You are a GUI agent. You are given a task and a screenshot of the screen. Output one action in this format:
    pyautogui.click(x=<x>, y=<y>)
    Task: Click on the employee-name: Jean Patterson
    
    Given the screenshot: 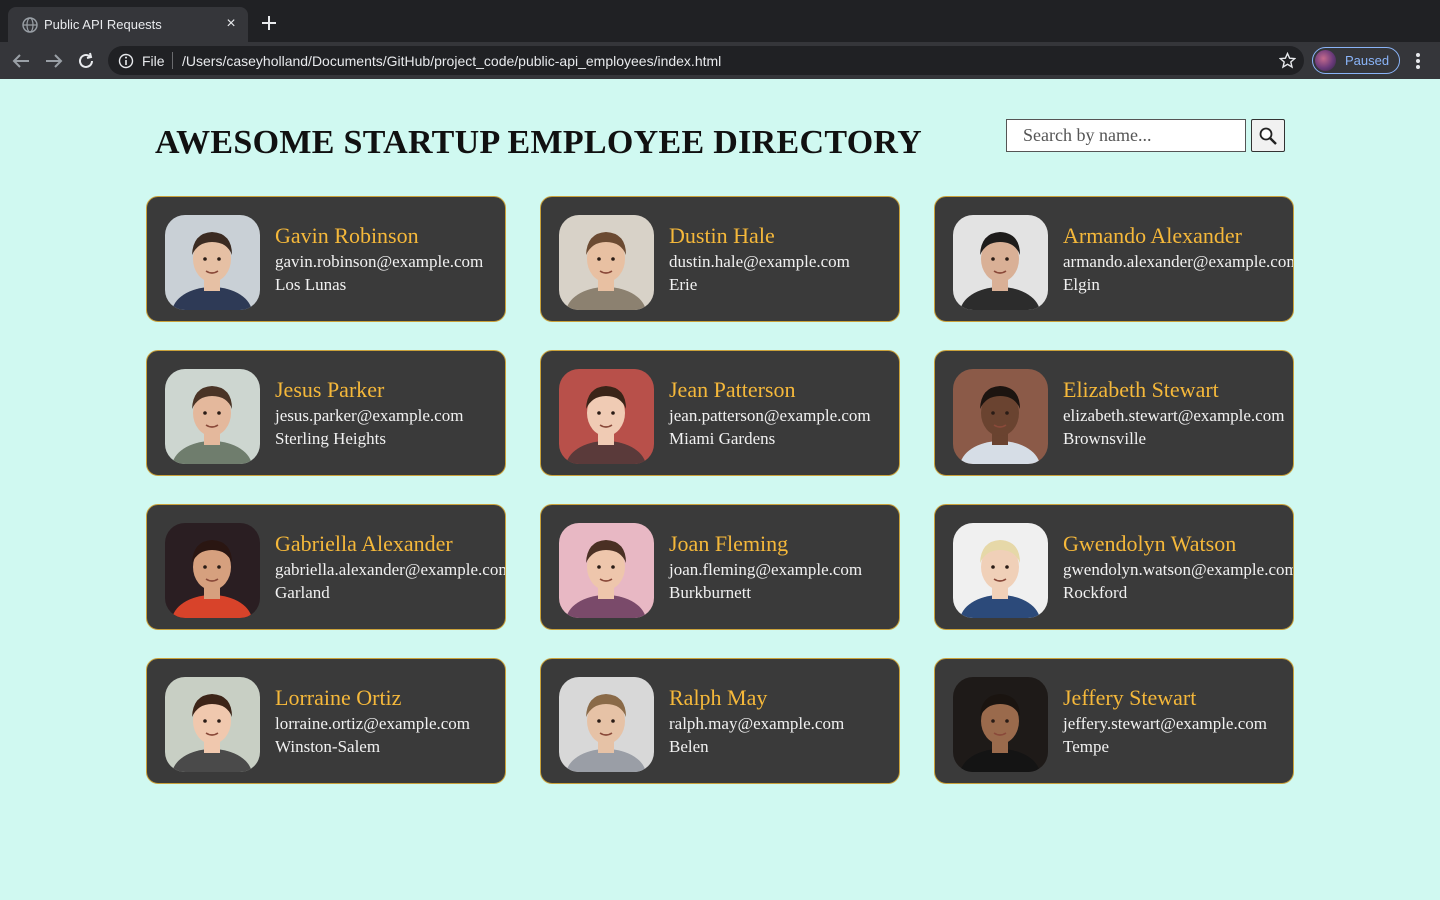 What is the action you would take?
    pyautogui.click(x=732, y=389)
    